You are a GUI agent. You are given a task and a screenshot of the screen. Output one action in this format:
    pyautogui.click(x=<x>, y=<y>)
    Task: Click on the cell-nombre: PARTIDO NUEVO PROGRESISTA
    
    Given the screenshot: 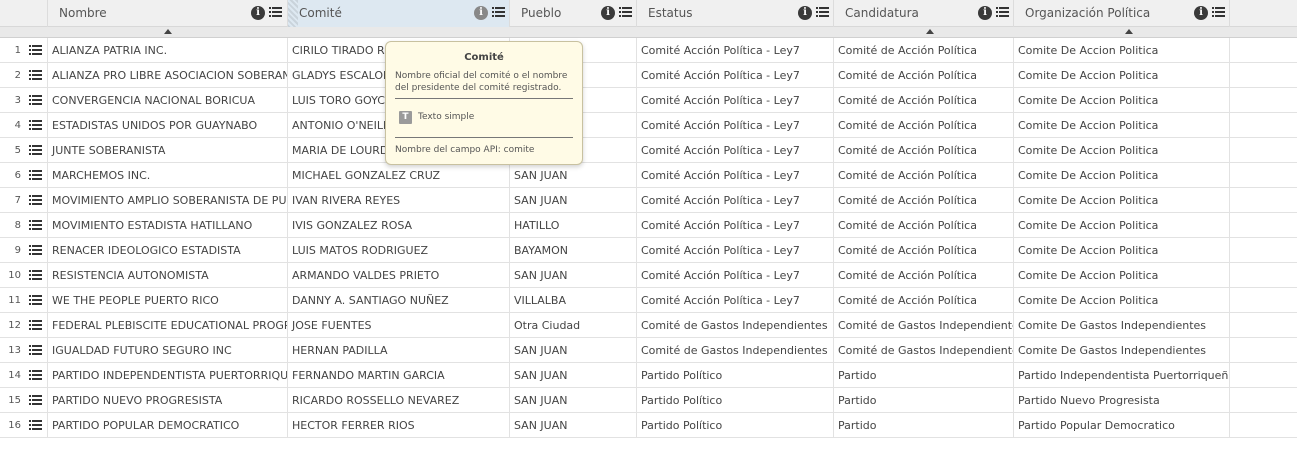 What is the action you would take?
    pyautogui.click(x=168, y=400)
    